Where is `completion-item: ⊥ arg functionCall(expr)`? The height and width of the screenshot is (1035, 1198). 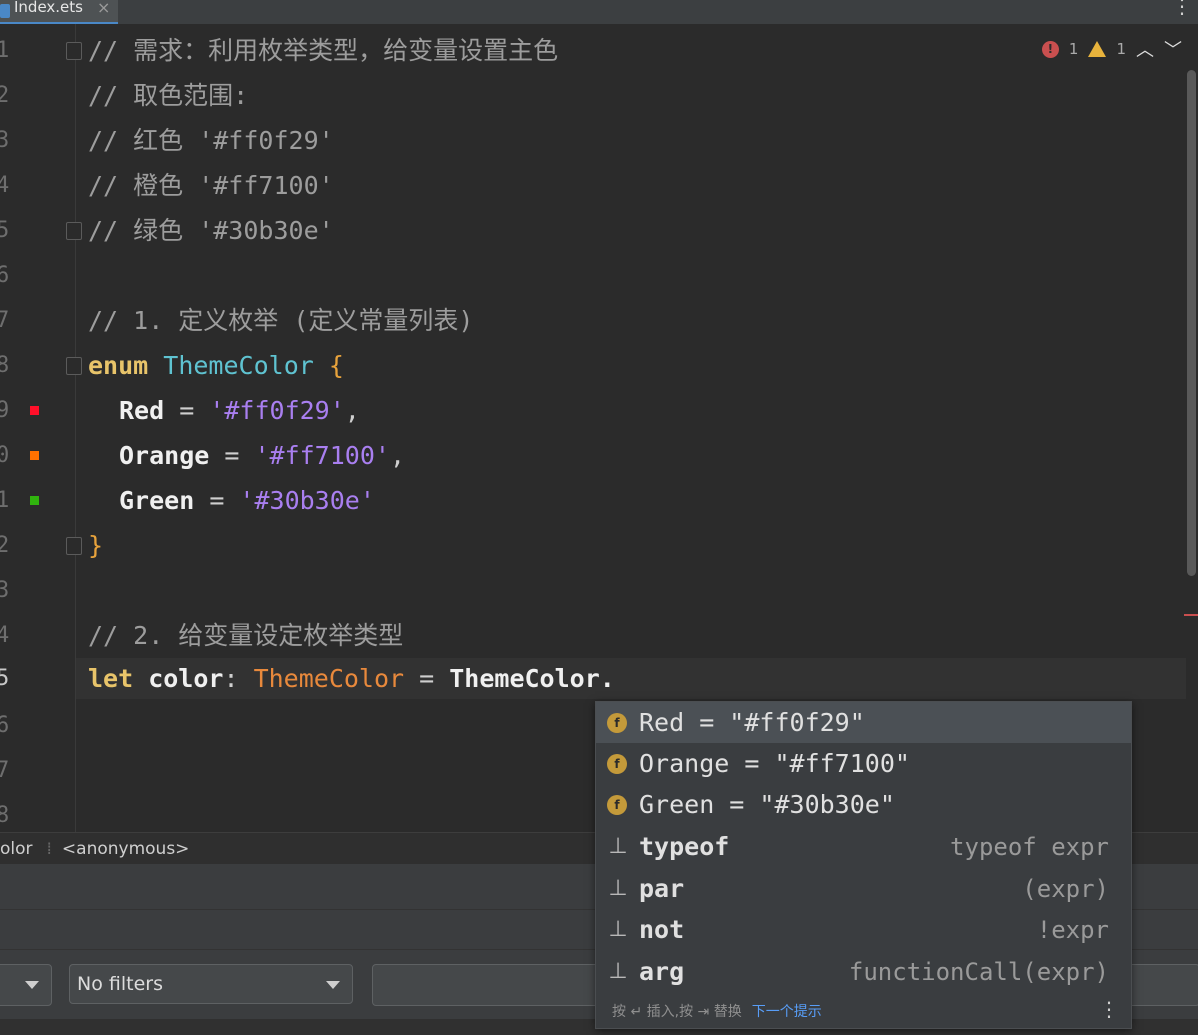 completion-item: ⊥ arg functionCall(expr) is located at coordinates (863, 971).